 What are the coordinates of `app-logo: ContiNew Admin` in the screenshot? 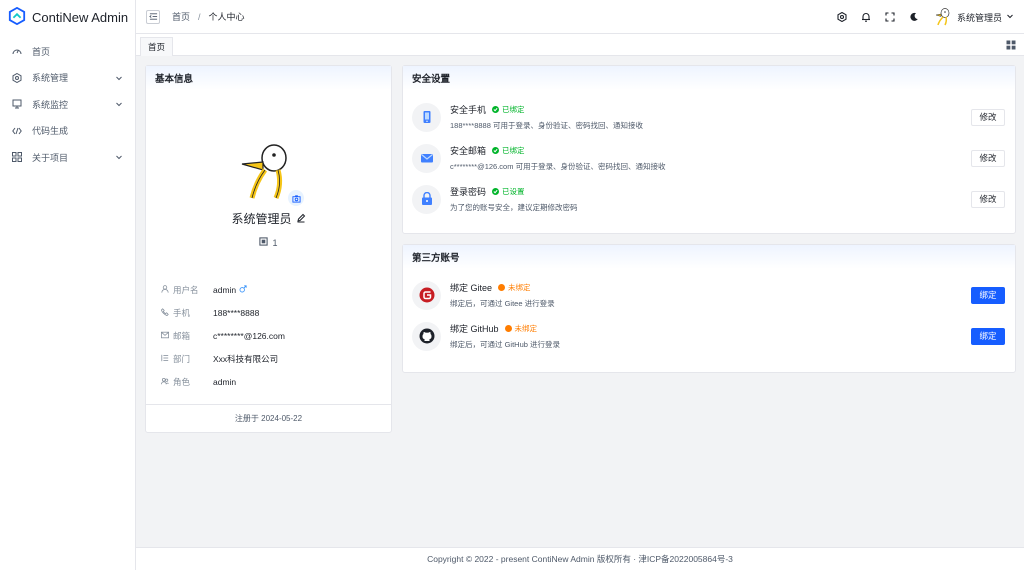 It's located at (67, 17).